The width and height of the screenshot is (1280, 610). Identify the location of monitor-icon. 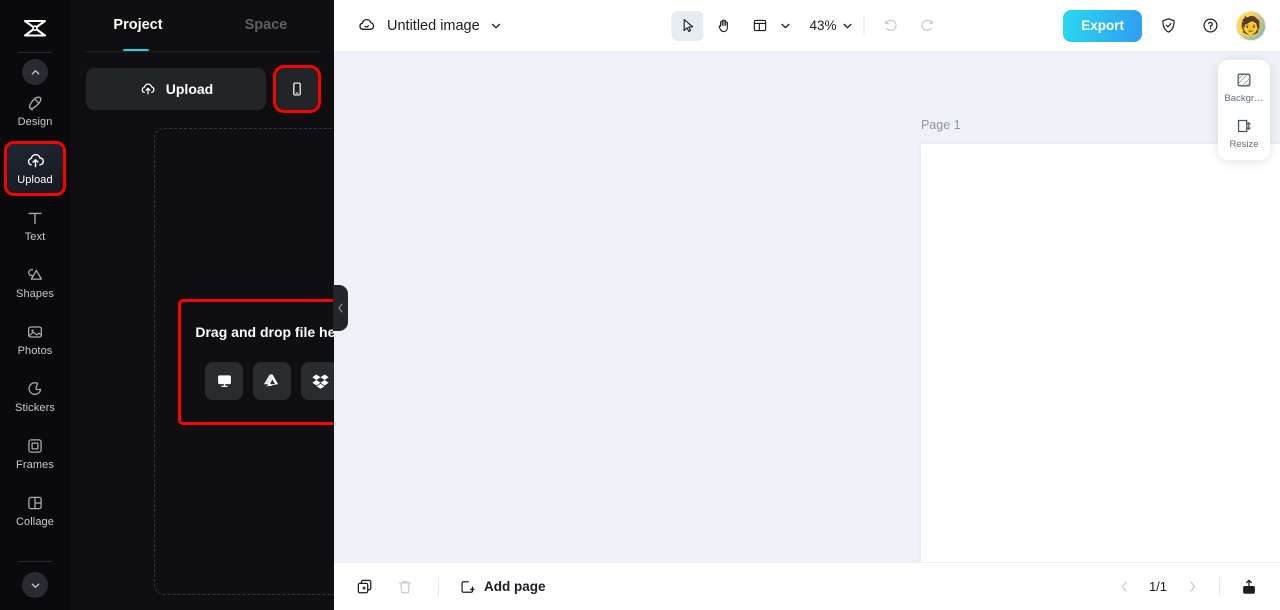
(224, 381).